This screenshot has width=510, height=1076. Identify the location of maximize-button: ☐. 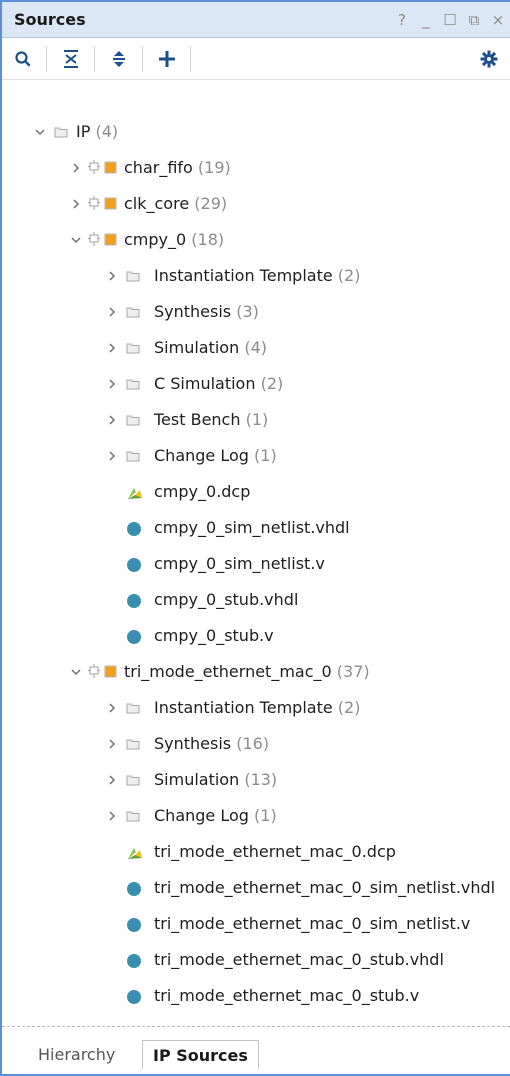
(450, 20).